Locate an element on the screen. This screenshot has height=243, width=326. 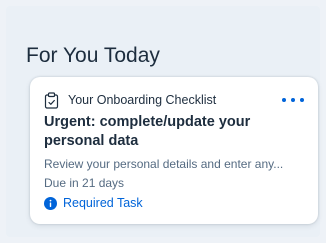
info-icon is located at coordinates (50, 203).